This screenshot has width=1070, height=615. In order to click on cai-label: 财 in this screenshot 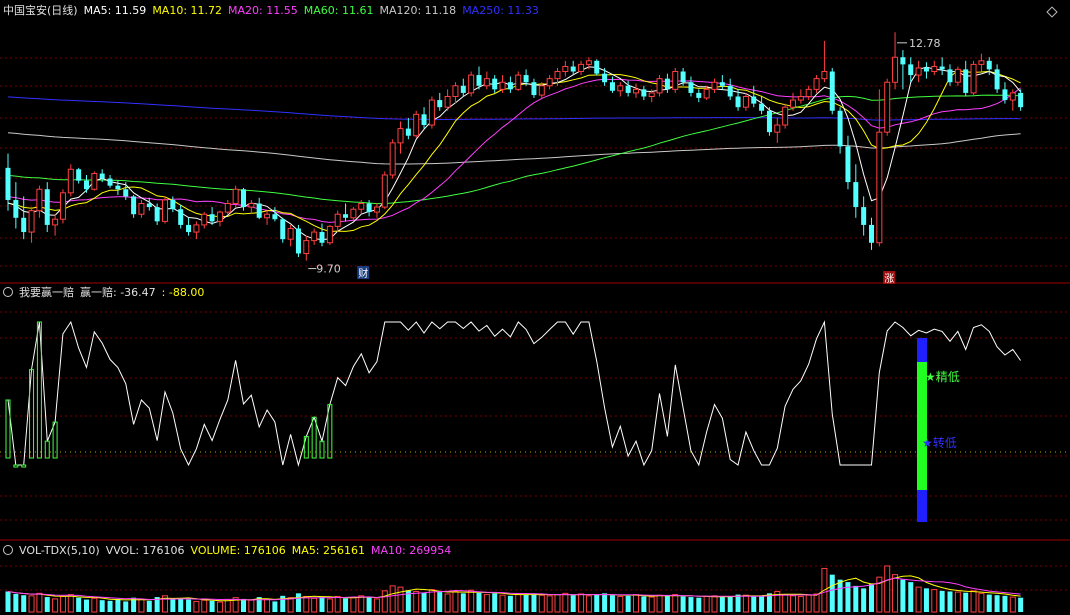, I will do `click(363, 273)`.